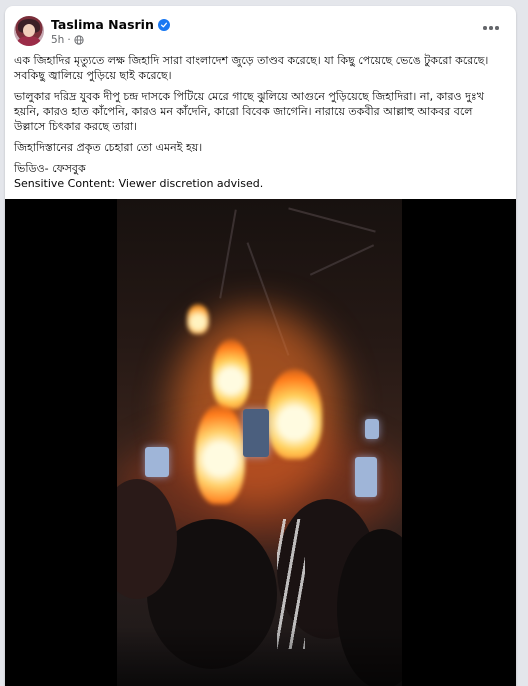 This screenshot has height=686, width=528. What do you see at coordinates (29, 41) in the screenshot?
I see `avatar-body` at bounding box center [29, 41].